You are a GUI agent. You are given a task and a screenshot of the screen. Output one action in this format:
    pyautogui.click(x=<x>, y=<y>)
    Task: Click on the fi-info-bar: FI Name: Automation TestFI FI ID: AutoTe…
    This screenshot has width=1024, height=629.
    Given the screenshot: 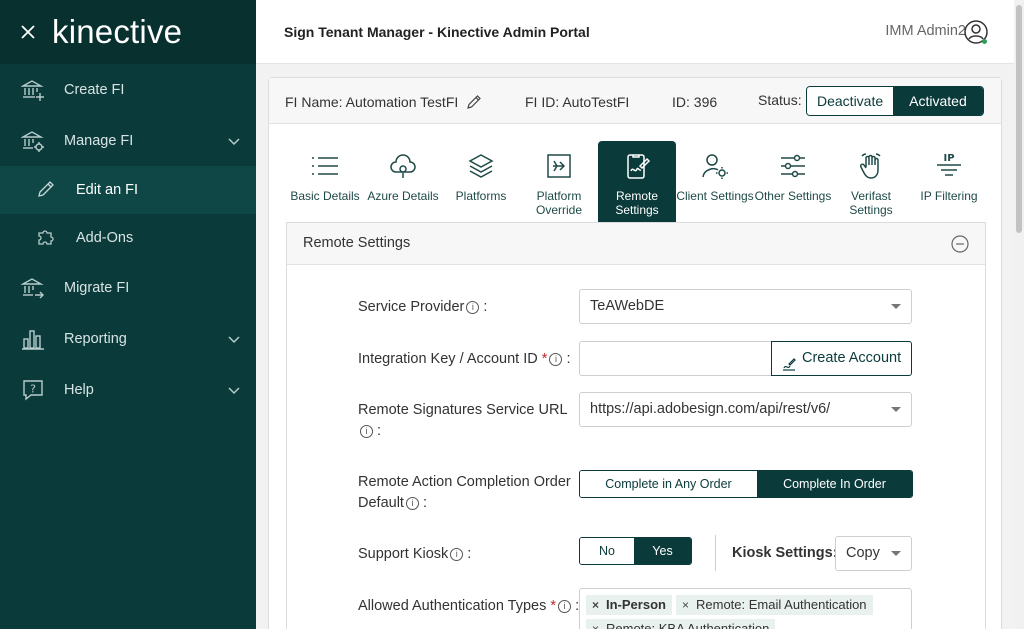 What is the action you would take?
    pyautogui.click(x=635, y=101)
    